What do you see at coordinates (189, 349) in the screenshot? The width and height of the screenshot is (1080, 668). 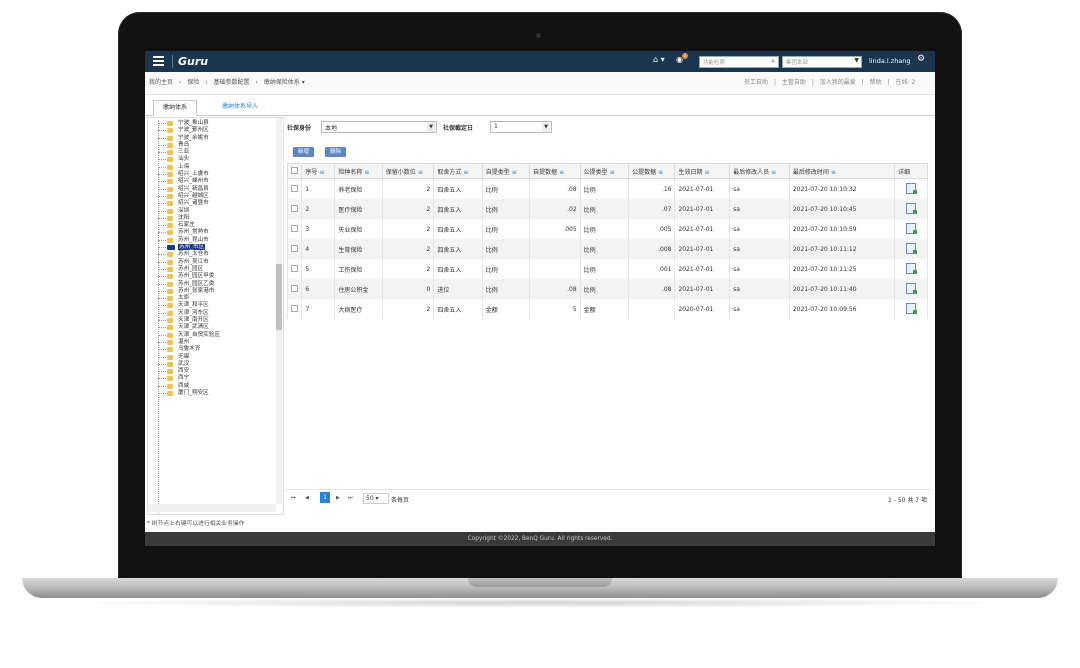 I see `tree-node: 乌鲁木齐` at bounding box center [189, 349].